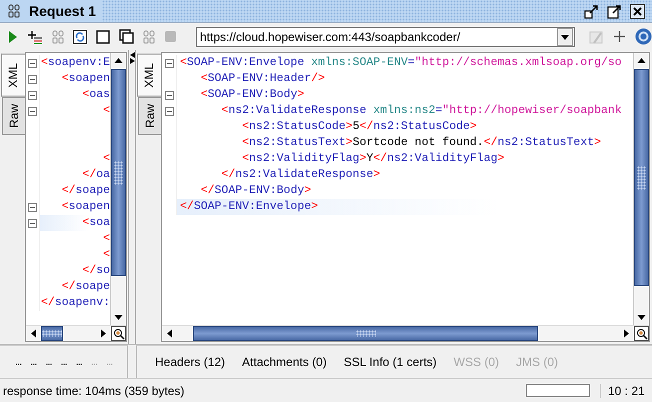 This screenshot has height=402, width=652. What do you see at coordinates (62, 11) in the screenshot?
I see `window-title: Request 1` at bounding box center [62, 11].